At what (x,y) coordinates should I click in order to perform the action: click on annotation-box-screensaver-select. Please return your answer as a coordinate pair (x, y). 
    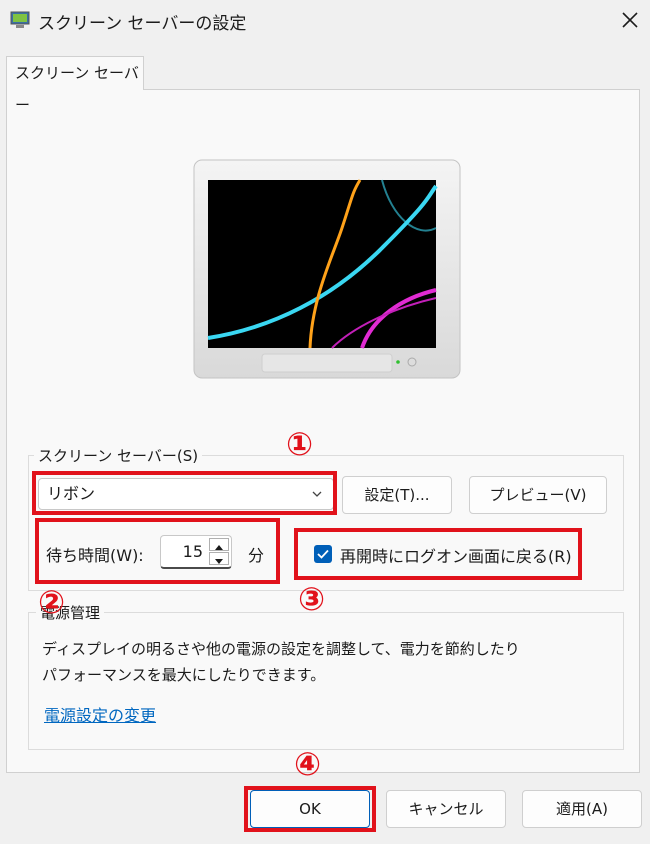
    Looking at the image, I should click on (184, 493).